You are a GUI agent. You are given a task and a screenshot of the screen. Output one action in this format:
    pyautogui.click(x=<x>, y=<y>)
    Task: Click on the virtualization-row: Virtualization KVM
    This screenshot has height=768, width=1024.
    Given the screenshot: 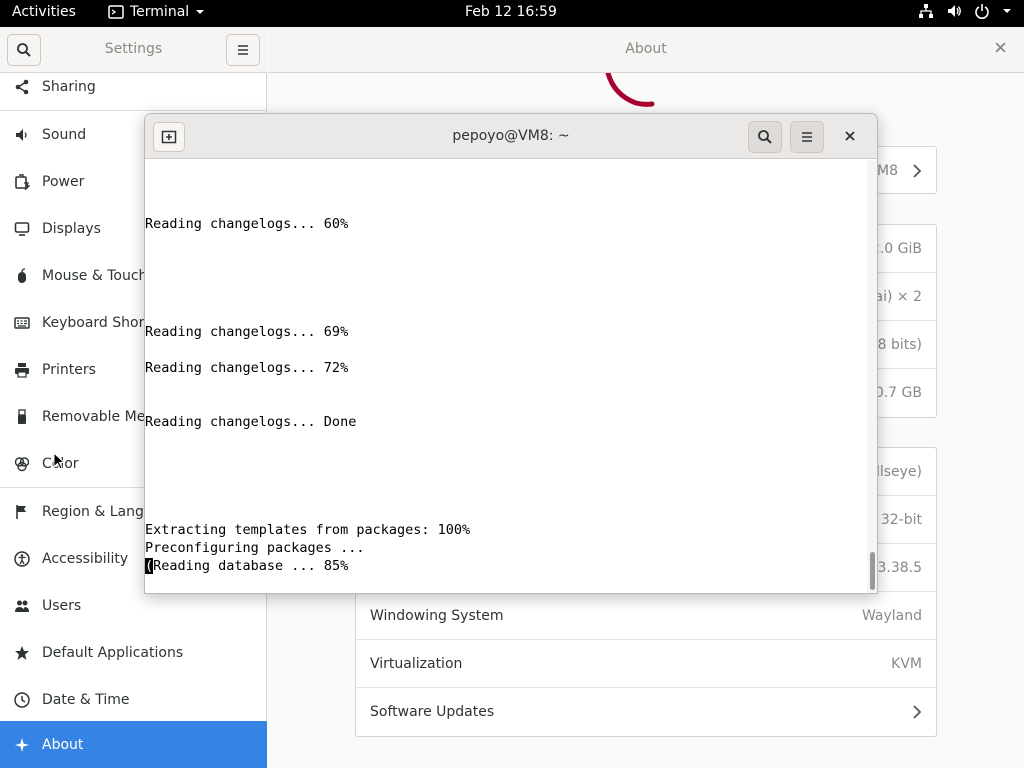 What is the action you would take?
    pyautogui.click(x=646, y=664)
    